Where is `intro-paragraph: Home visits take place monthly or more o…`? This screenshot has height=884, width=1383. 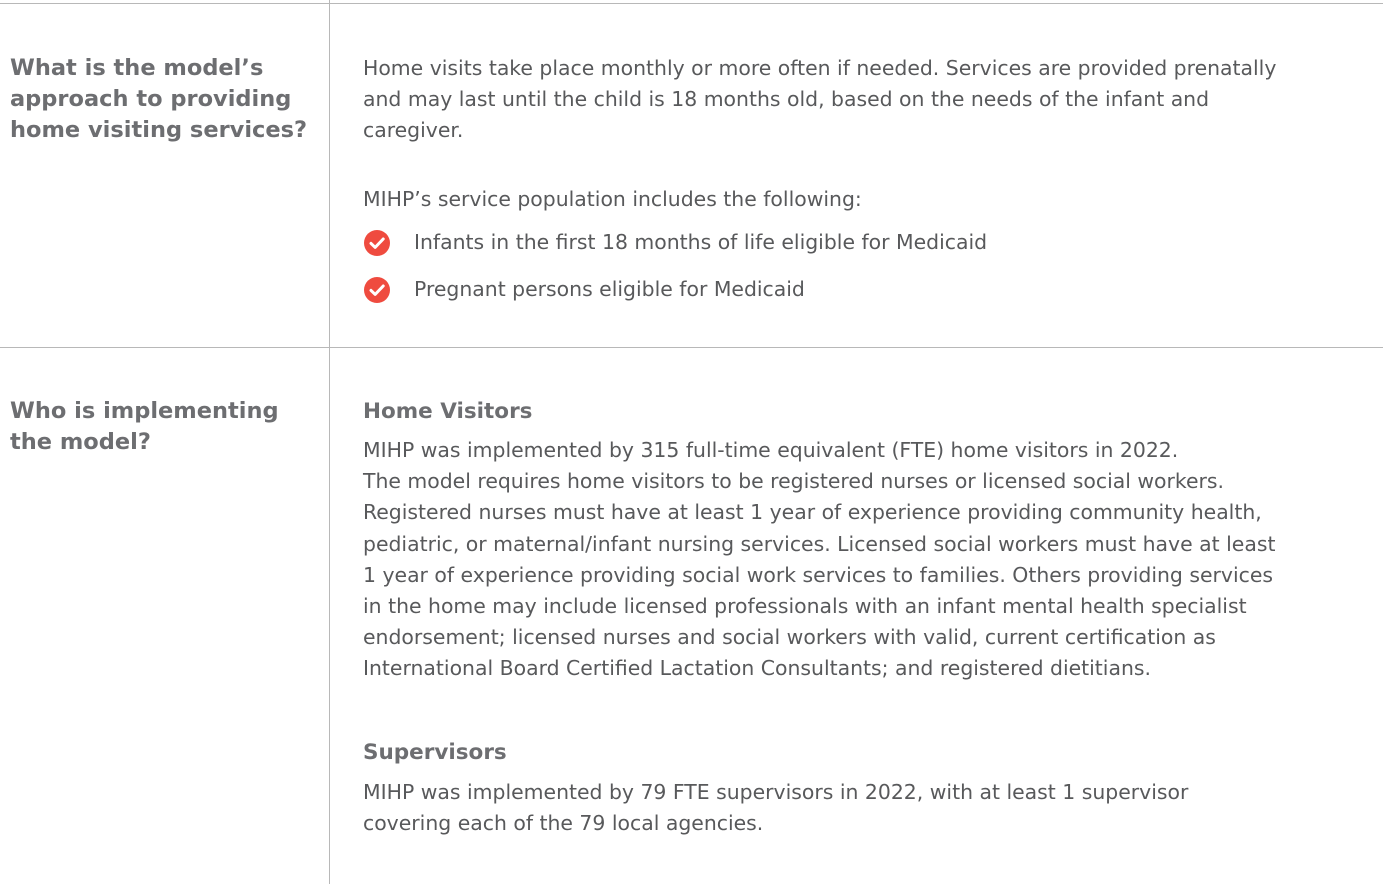
intro-paragraph: Home visits take place monthly or more o… is located at coordinates (868, 100).